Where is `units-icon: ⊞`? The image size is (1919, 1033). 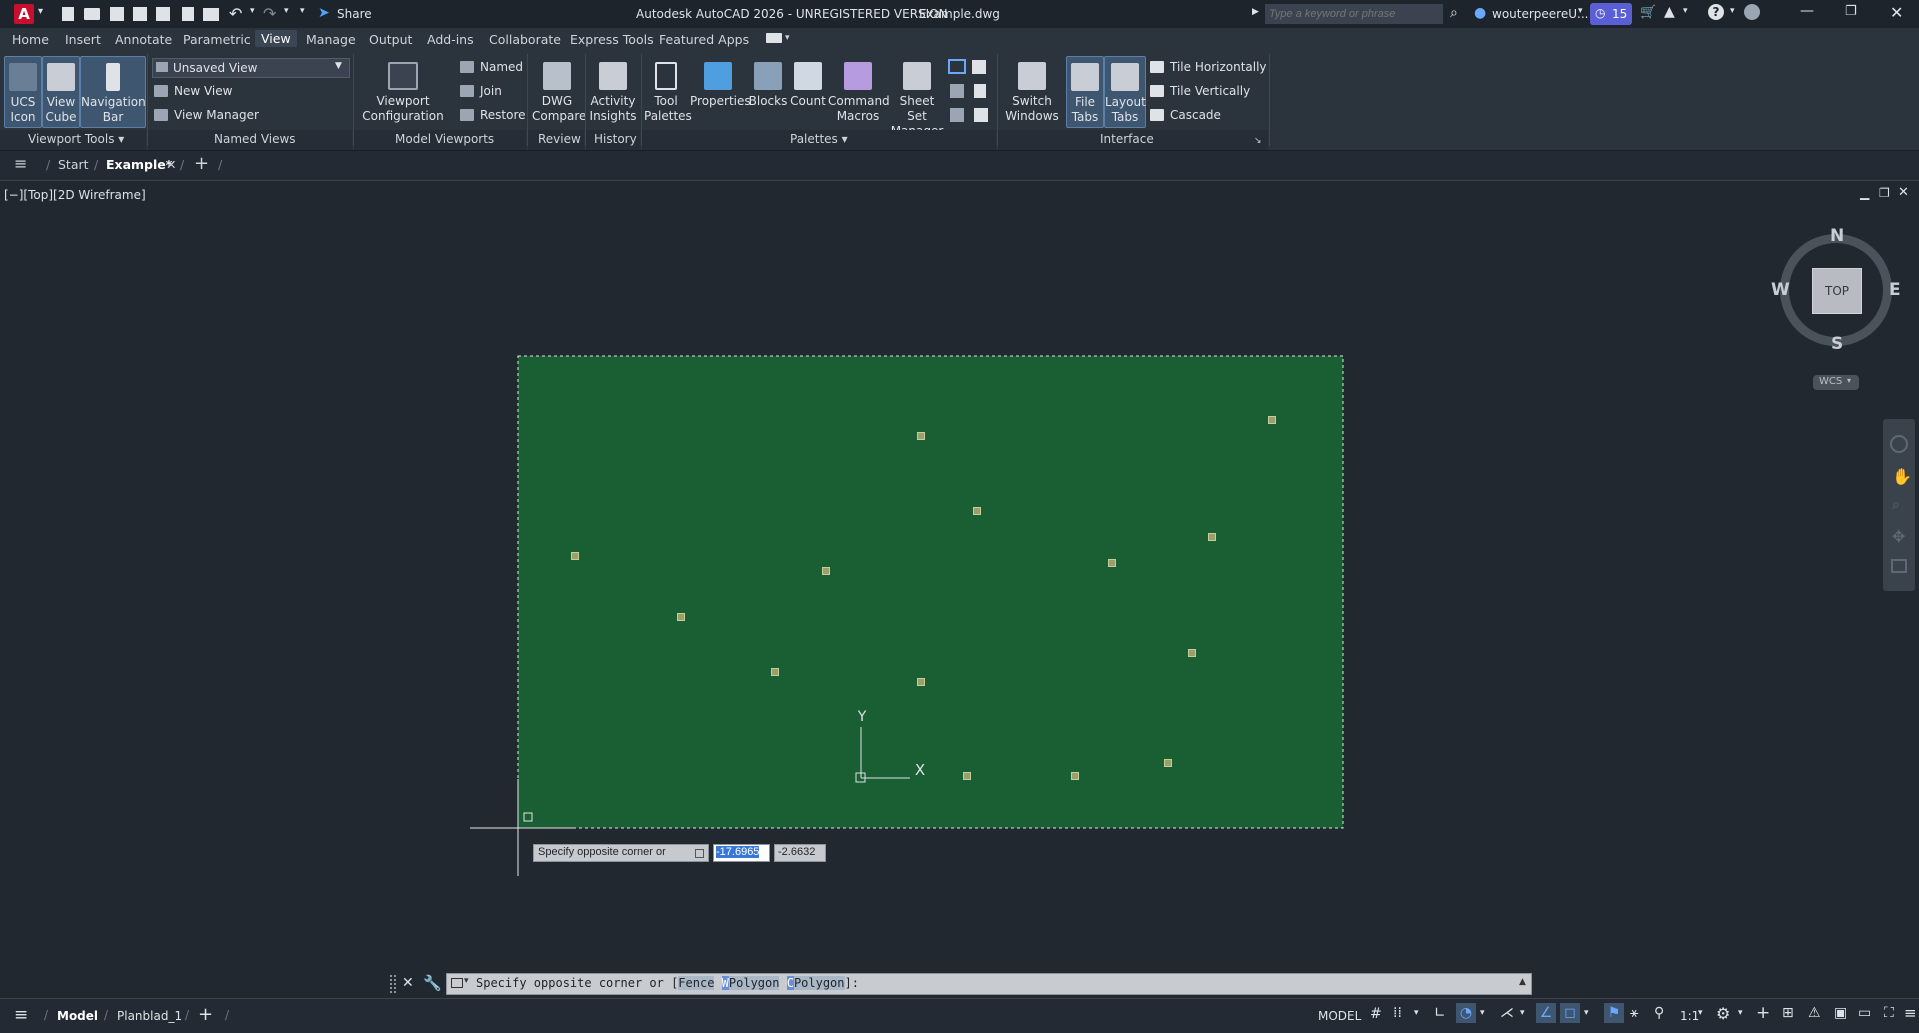
units-icon: ⊞ is located at coordinates (1788, 1013).